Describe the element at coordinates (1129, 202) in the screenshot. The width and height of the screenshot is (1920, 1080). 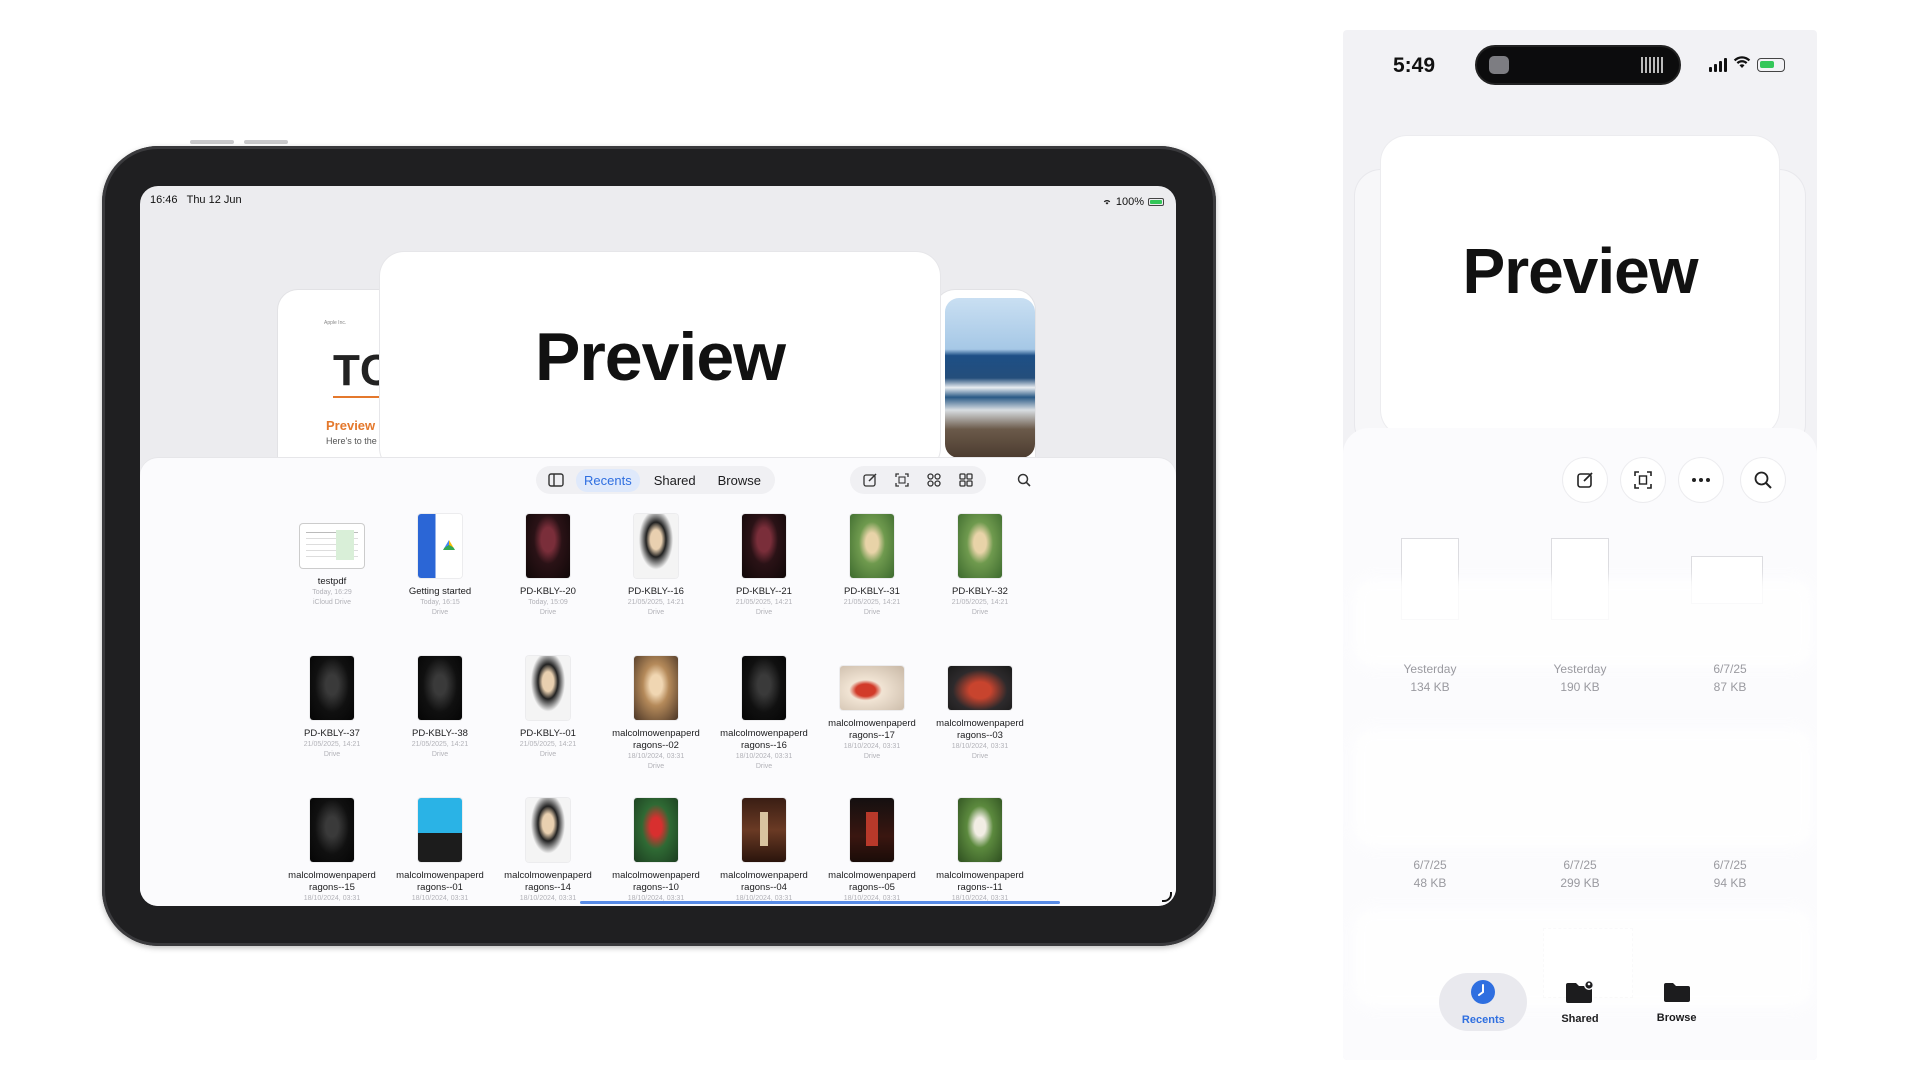
I see `ipad-battery-percent: 100%` at that location.